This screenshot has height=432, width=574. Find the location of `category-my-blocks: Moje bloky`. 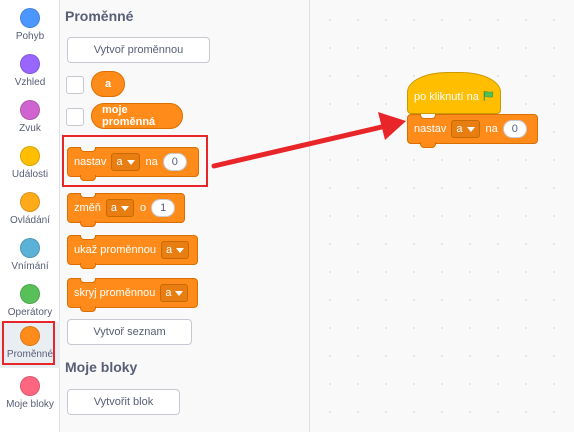

category-my-blocks: Moje bloky is located at coordinates (30, 395).